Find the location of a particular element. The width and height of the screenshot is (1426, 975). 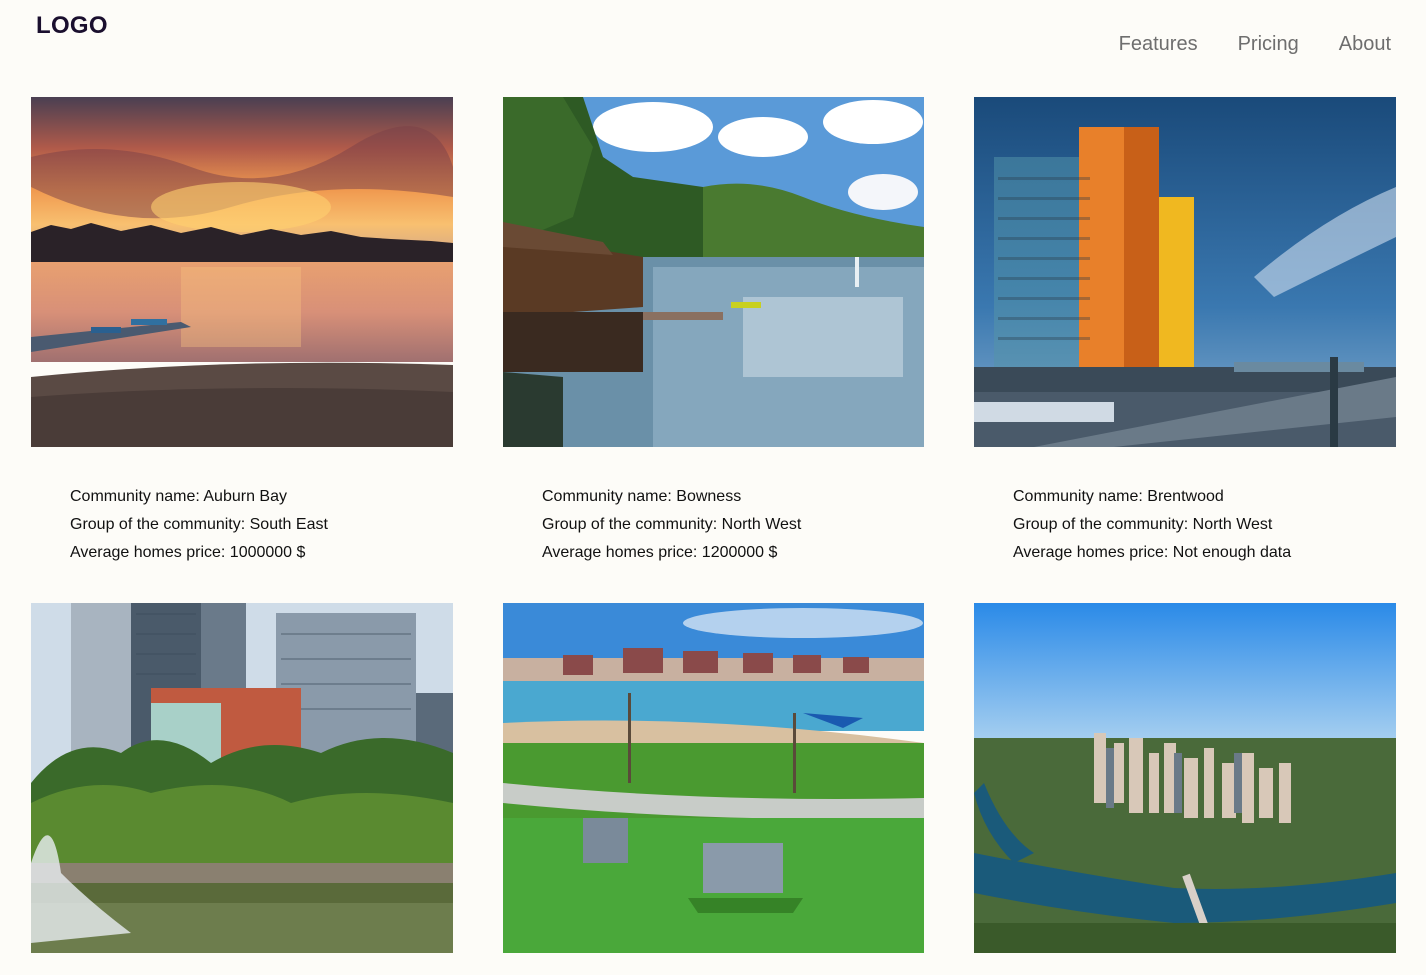

community-name: Community name: Bowness is located at coordinates (642, 496).